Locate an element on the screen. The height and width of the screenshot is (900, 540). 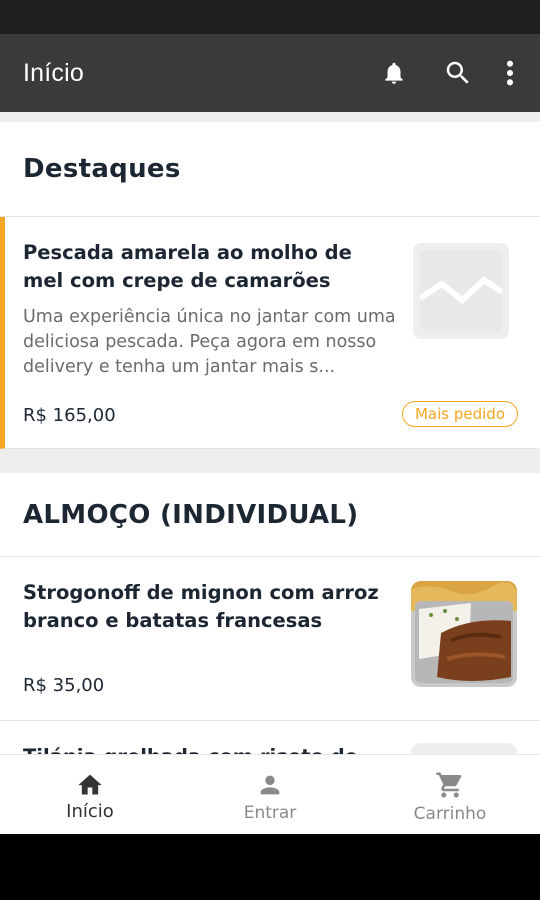
notifications-button is located at coordinates (394, 73).